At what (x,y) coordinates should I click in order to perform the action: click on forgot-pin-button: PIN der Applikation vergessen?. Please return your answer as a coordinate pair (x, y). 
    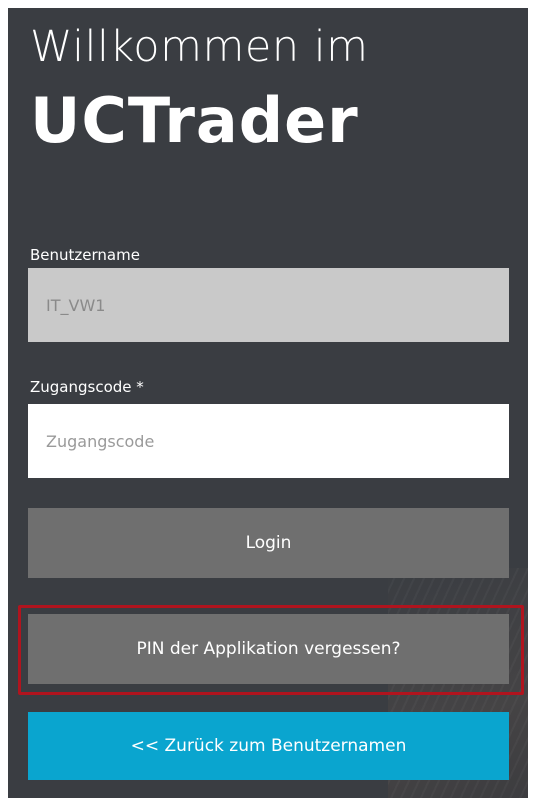
    Looking at the image, I should click on (268, 649).